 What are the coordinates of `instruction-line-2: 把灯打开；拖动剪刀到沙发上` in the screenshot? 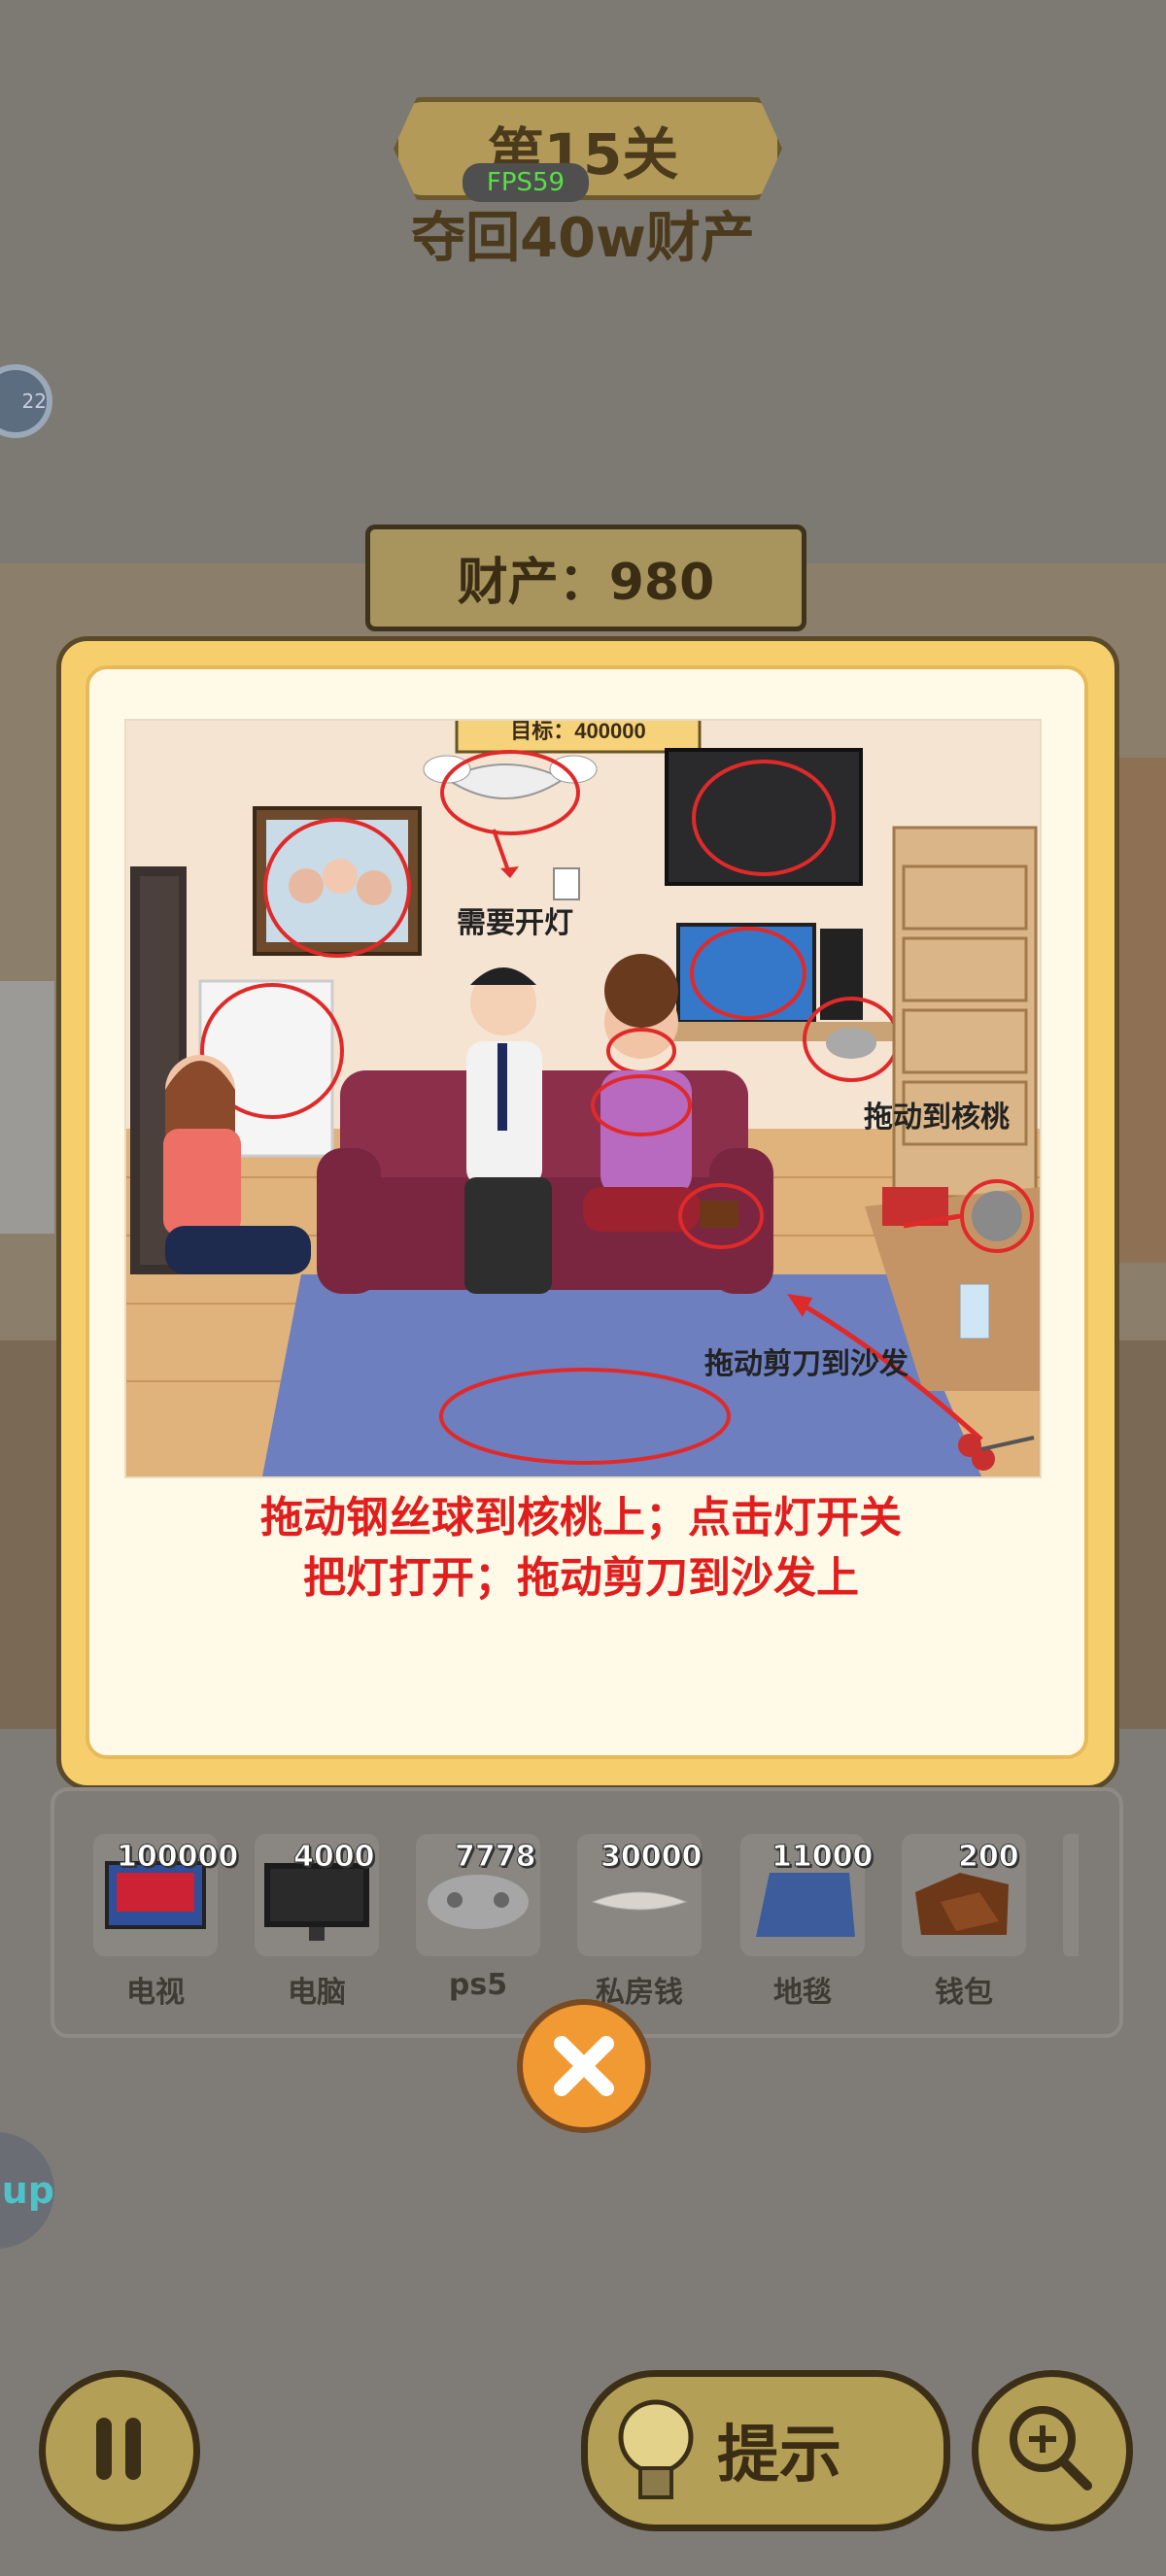 It's located at (581, 1578).